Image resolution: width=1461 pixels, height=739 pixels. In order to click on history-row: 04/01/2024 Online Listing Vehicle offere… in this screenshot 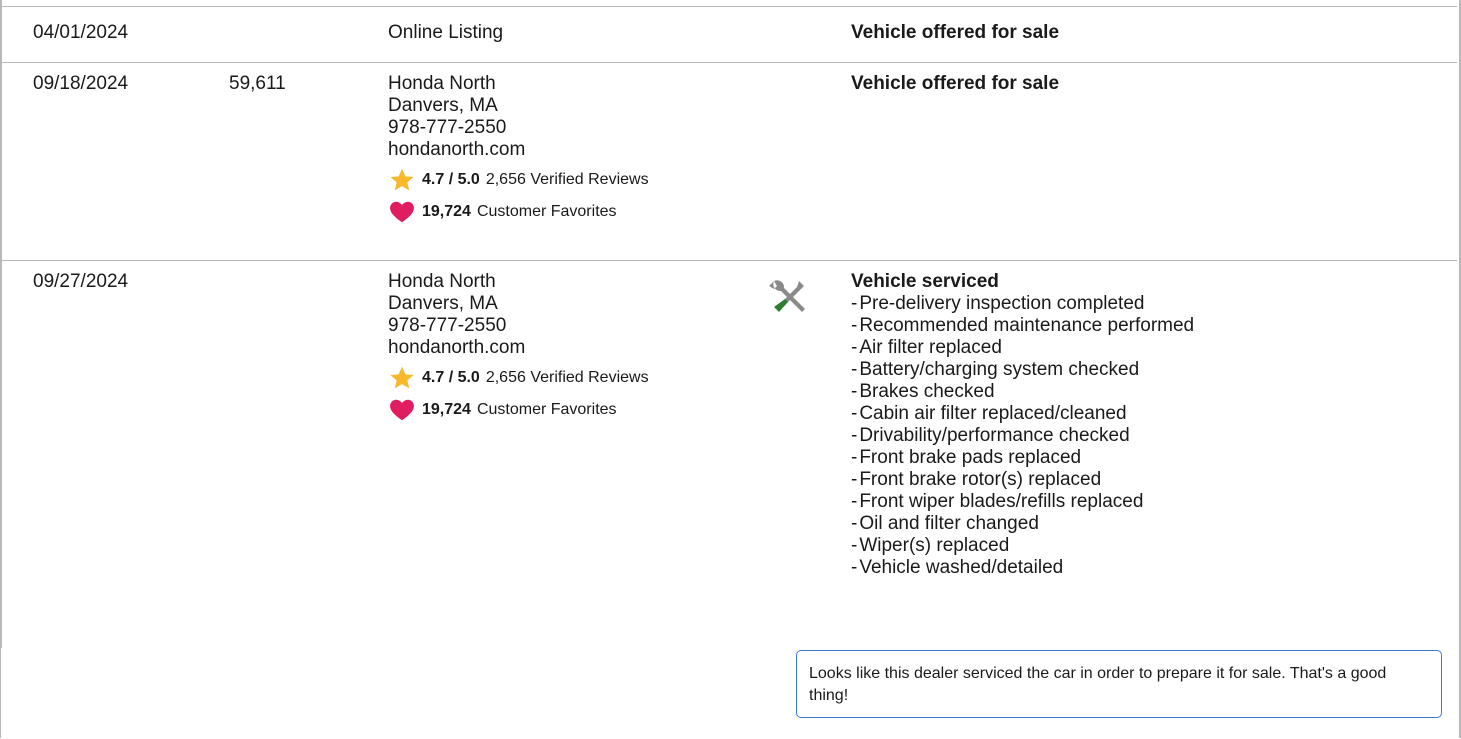, I will do `click(728, 34)`.